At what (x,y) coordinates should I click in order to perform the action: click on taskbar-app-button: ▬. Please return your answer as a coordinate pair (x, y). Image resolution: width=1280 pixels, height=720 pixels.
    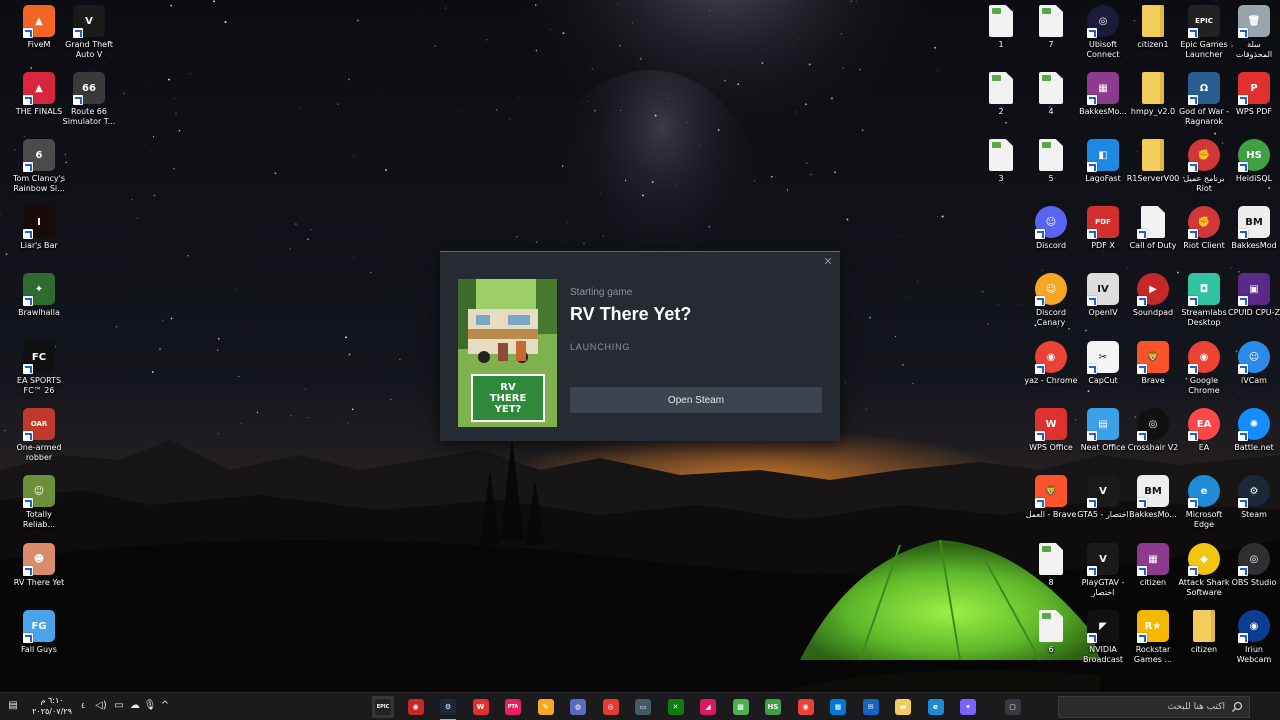
    Looking at the image, I should click on (903, 707).